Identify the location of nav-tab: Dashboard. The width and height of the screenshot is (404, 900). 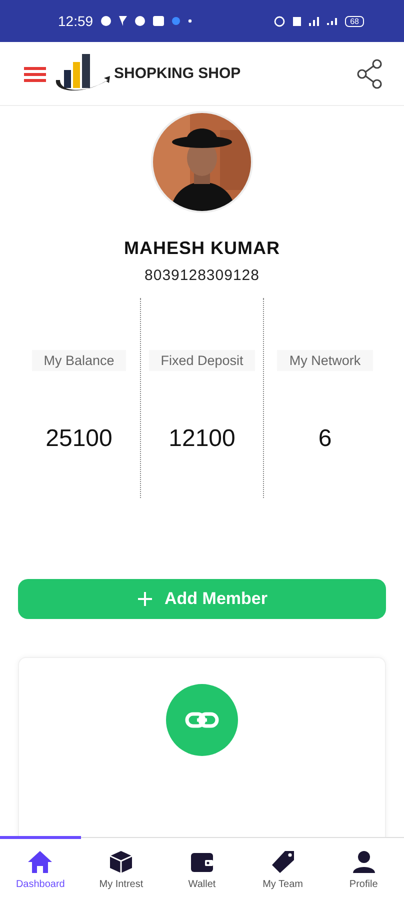
(40, 868).